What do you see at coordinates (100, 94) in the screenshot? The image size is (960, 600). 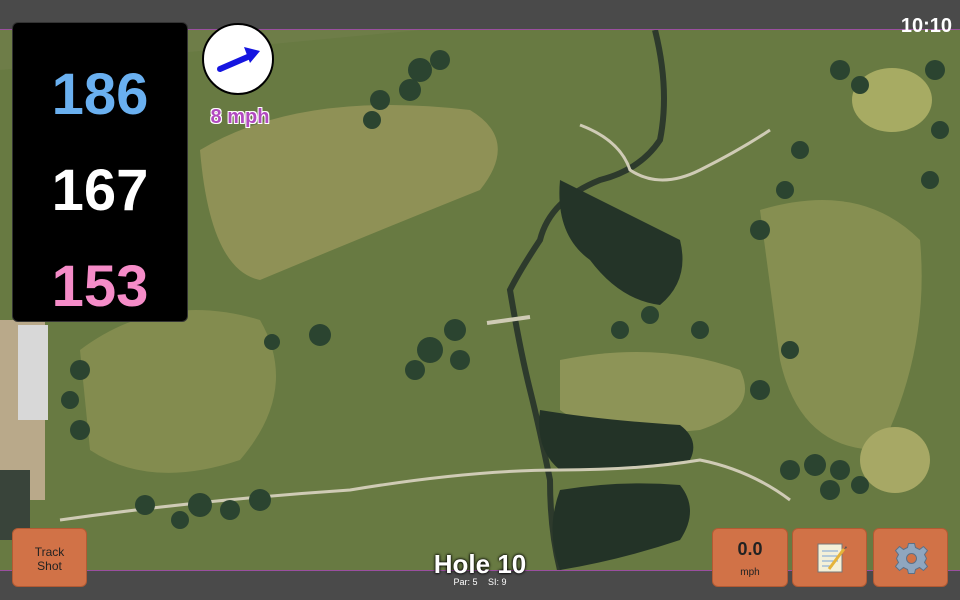 I see `distance-back: 186` at bounding box center [100, 94].